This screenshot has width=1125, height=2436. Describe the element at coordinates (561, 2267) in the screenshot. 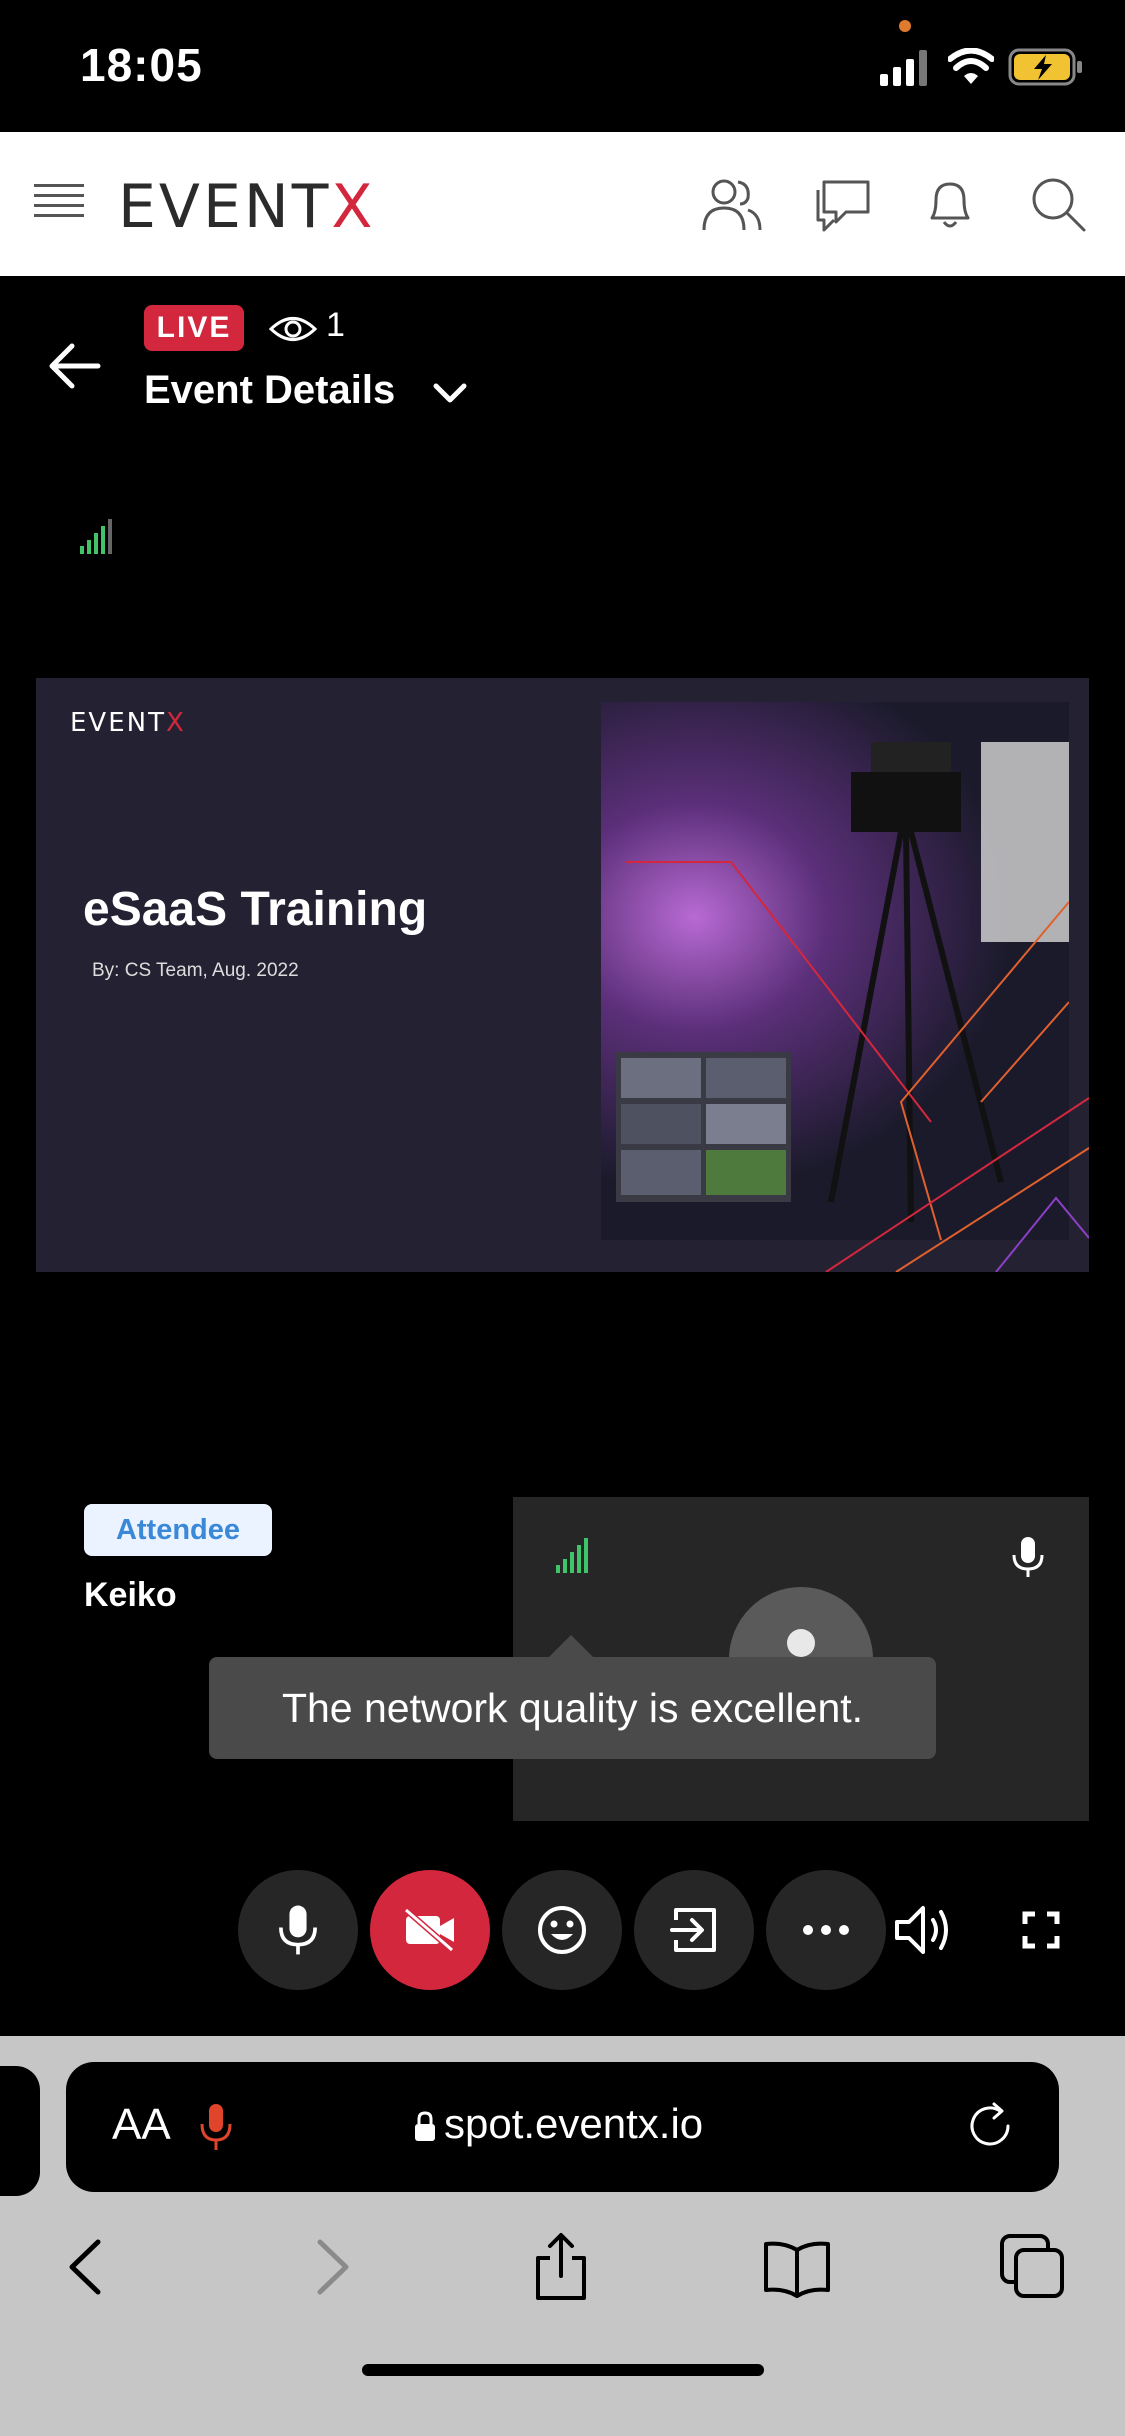

I see `share-icon` at that location.